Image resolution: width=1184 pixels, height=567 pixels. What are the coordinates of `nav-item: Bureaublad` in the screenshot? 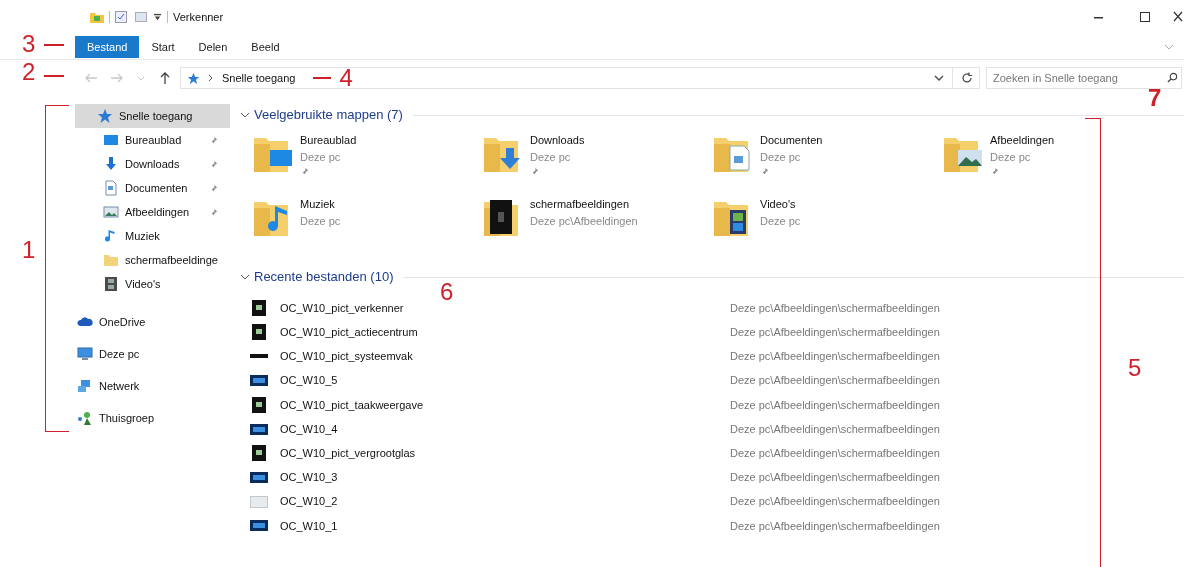 It's located at (152, 140).